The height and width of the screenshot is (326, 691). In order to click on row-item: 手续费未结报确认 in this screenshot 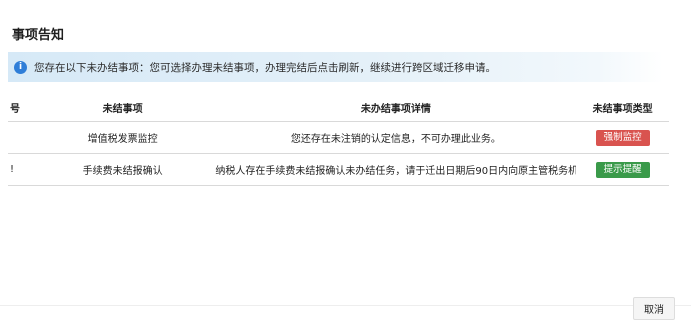, I will do `click(122, 171)`.